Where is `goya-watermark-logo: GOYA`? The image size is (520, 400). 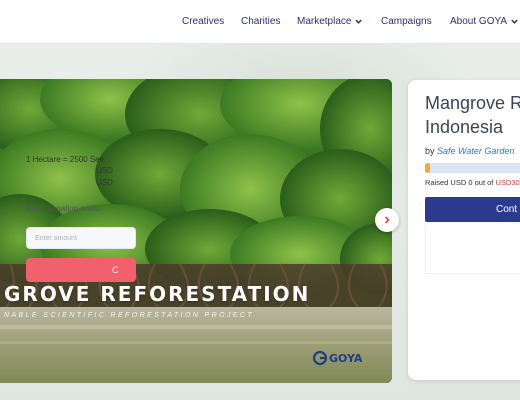
goya-watermark-logo: GOYA is located at coordinates (337, 358).